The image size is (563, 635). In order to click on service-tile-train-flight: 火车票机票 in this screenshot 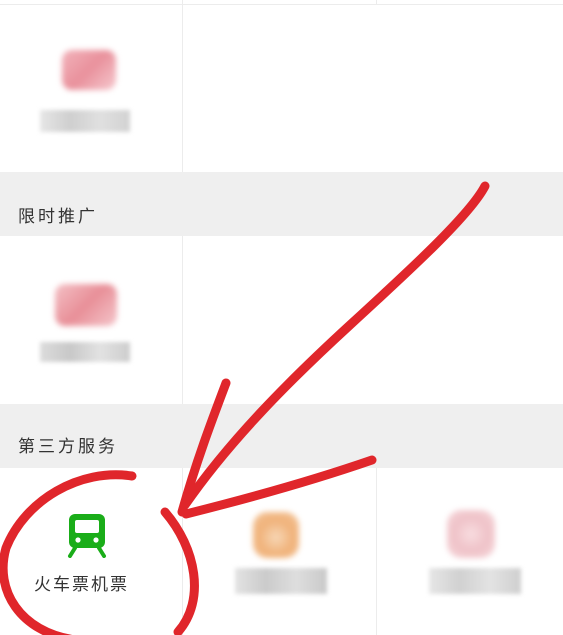, I will do `click(91, 551)`.